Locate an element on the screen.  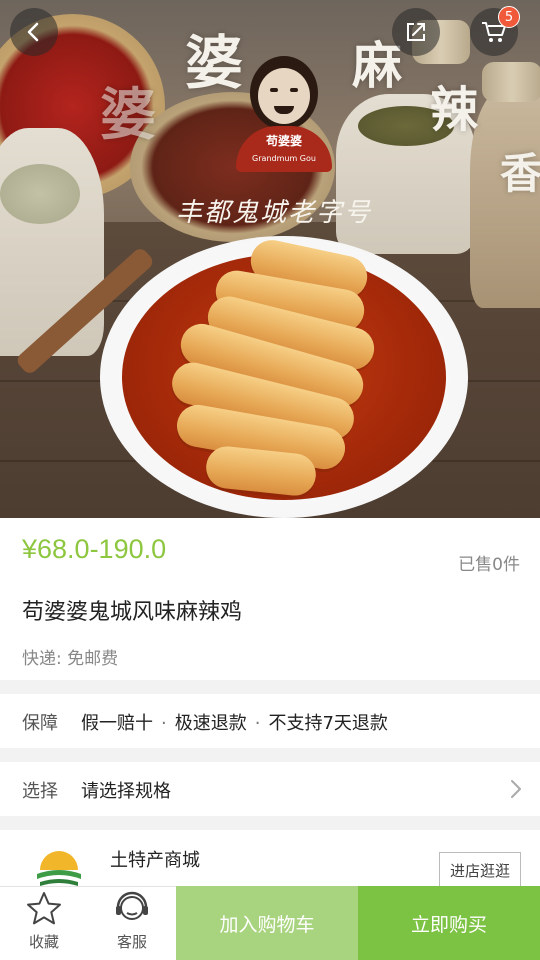
calligraphy-char: 香 is located at coordinates (520, 173).